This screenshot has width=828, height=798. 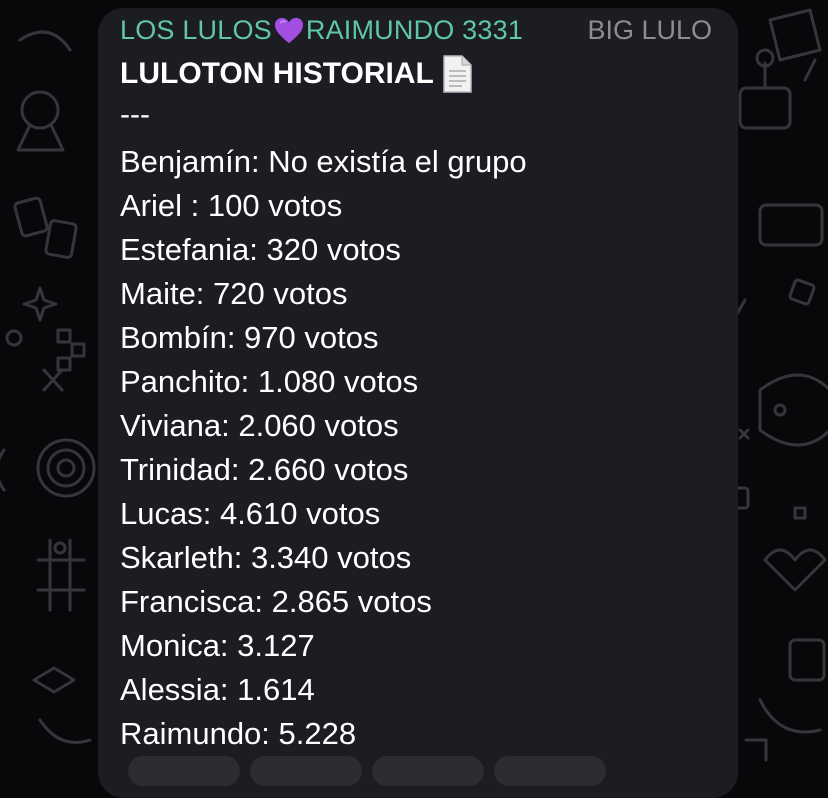 What do you see at coordinates (457, 74) in the screenshot?
I see `page-document-icon` at bounding box center [457, 74].